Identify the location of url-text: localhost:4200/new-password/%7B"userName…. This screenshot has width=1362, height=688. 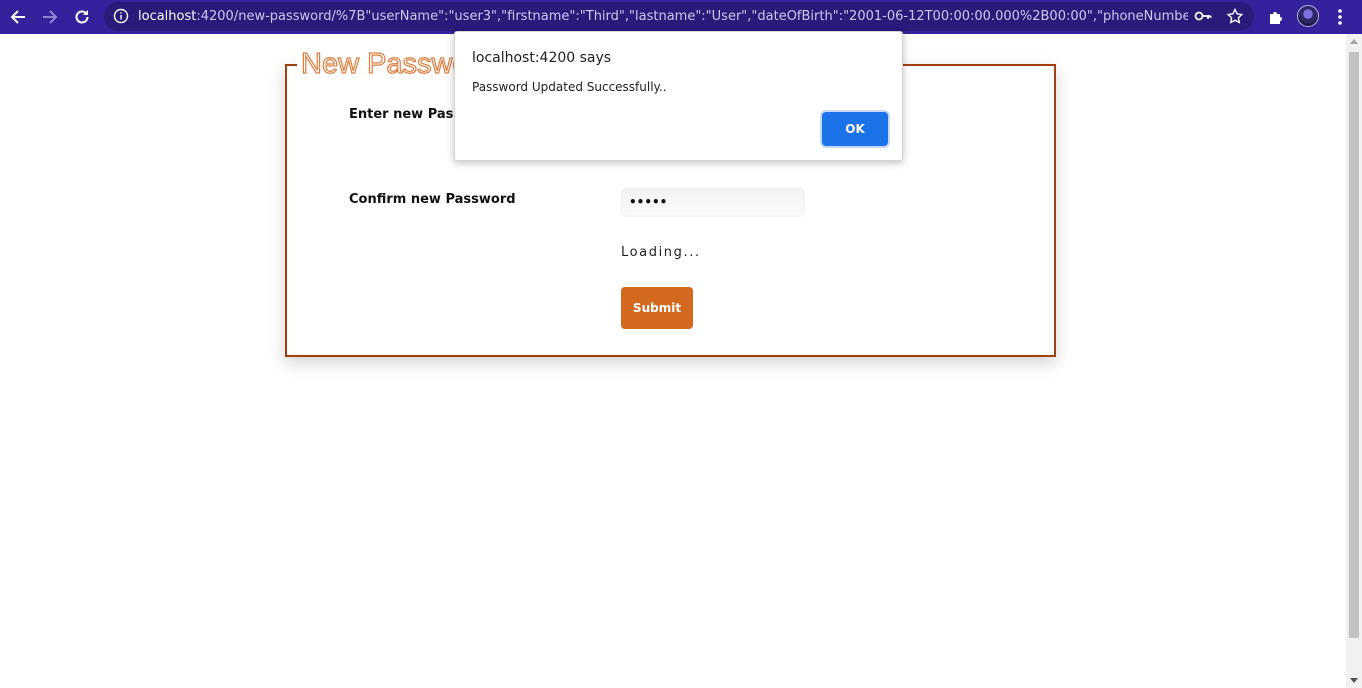
(663, 16).